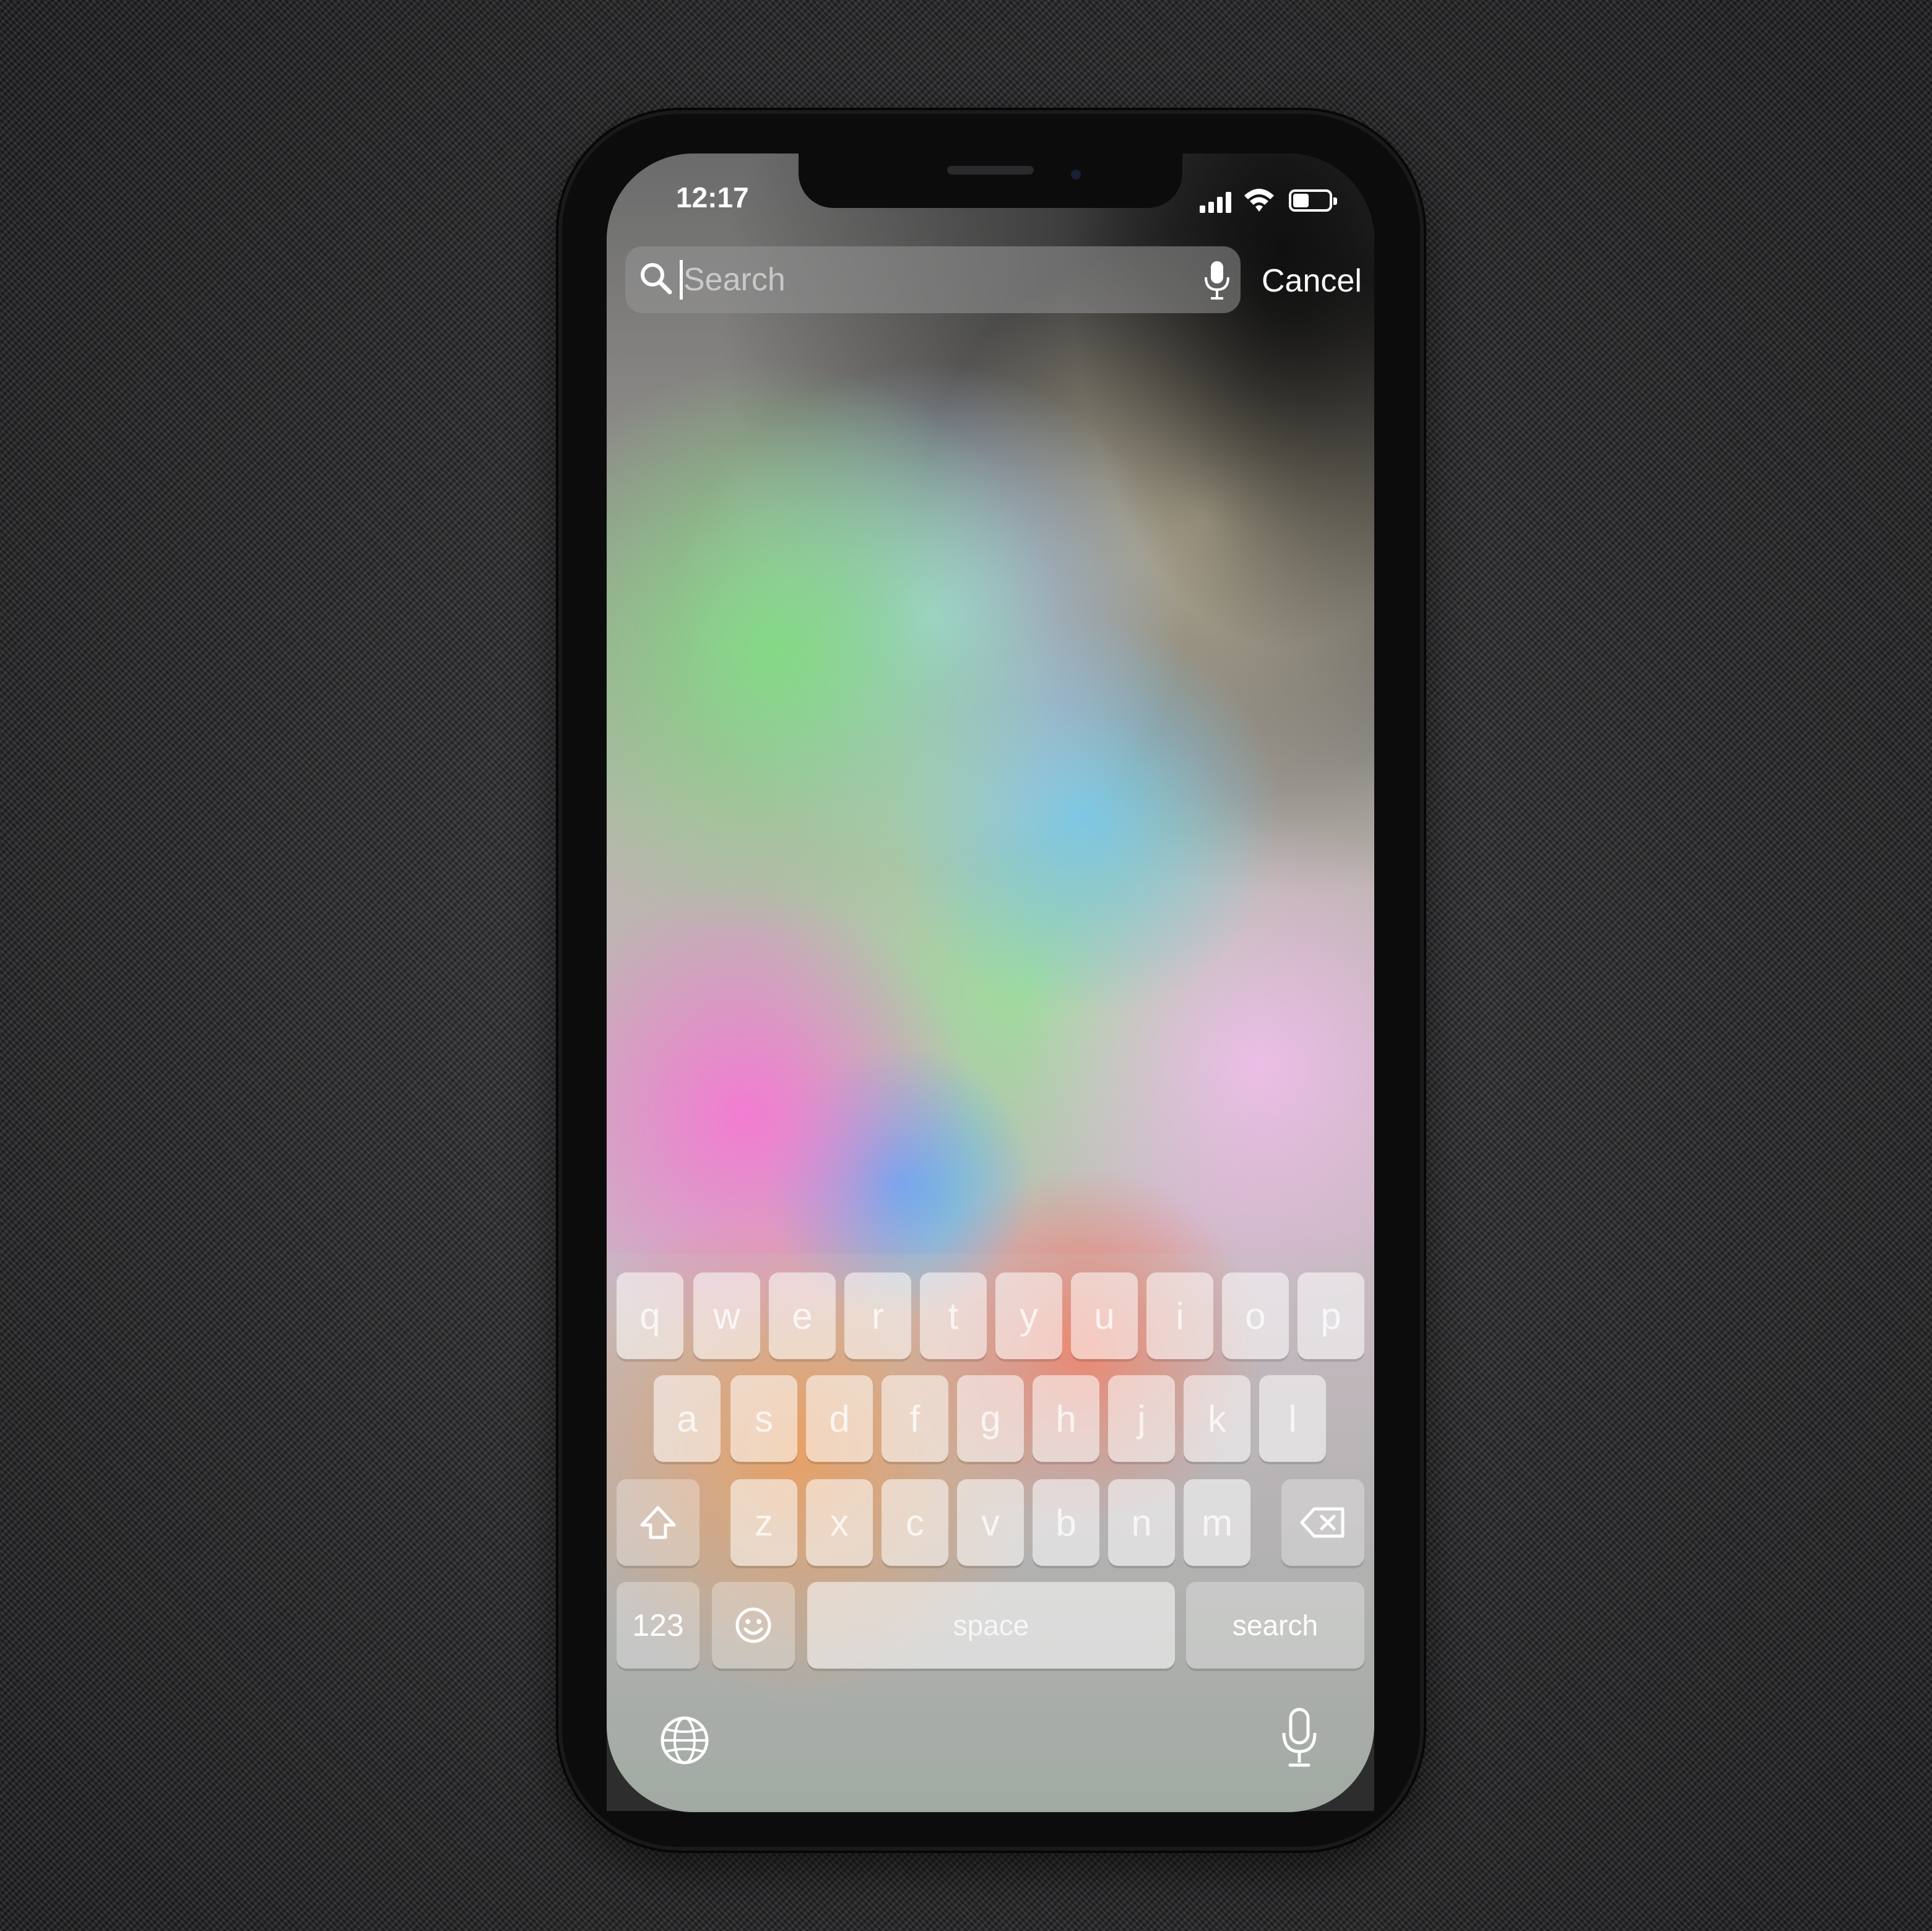 The width and height of the screenshot is (1932, 1931). I want to click on key-label: 123, so click(658, 1625).